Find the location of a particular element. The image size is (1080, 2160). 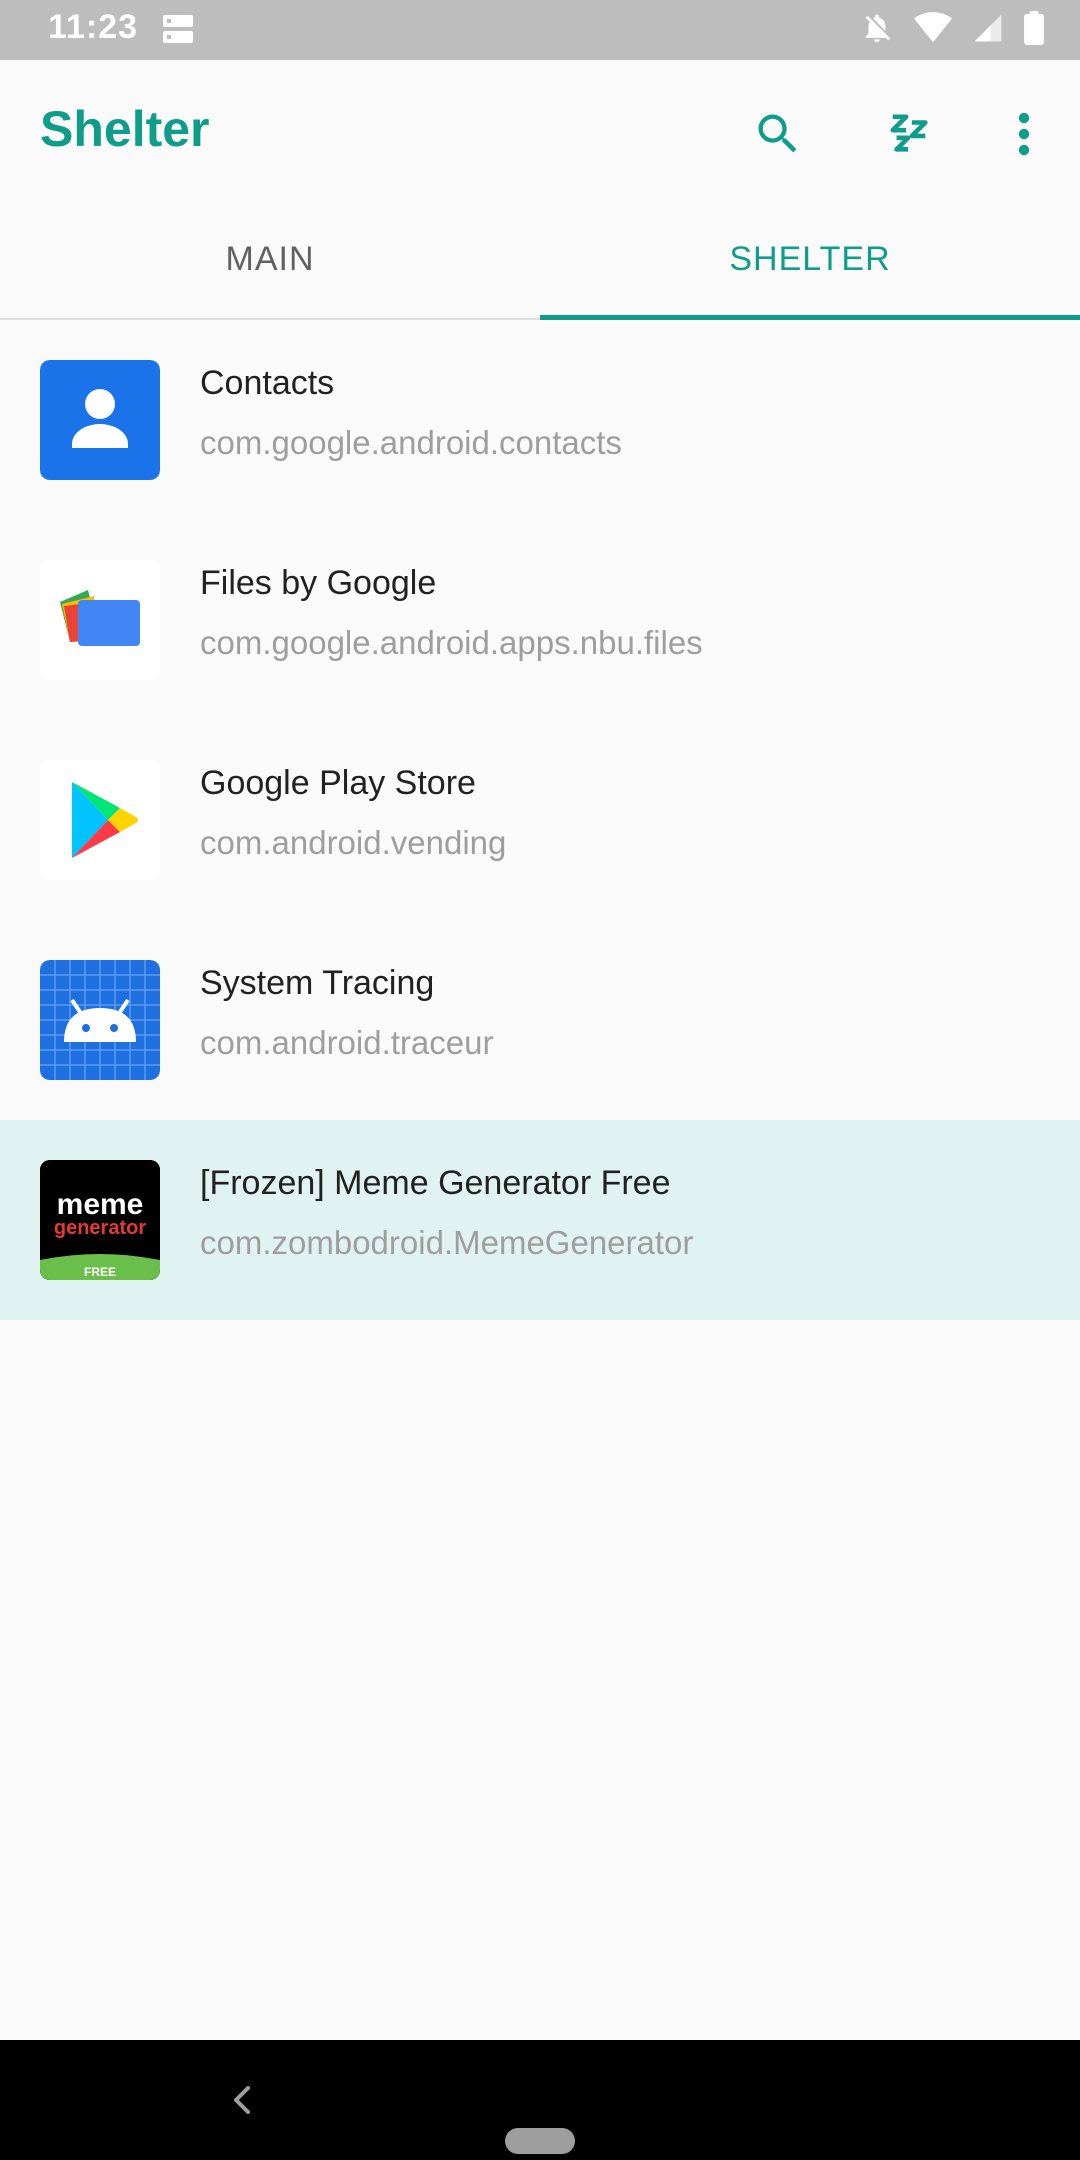

battery-icon is located at coordinates (1034, 30).